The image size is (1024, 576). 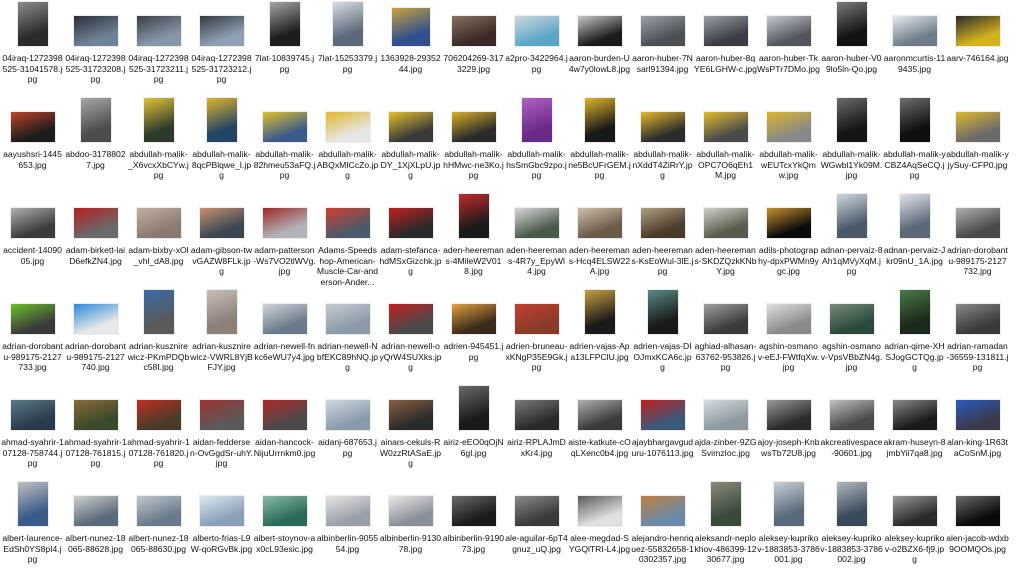 I want to click on file-item: agshin-osmanov-eEJ-FWtfqXw.jpg, so click(x=788, y=336).